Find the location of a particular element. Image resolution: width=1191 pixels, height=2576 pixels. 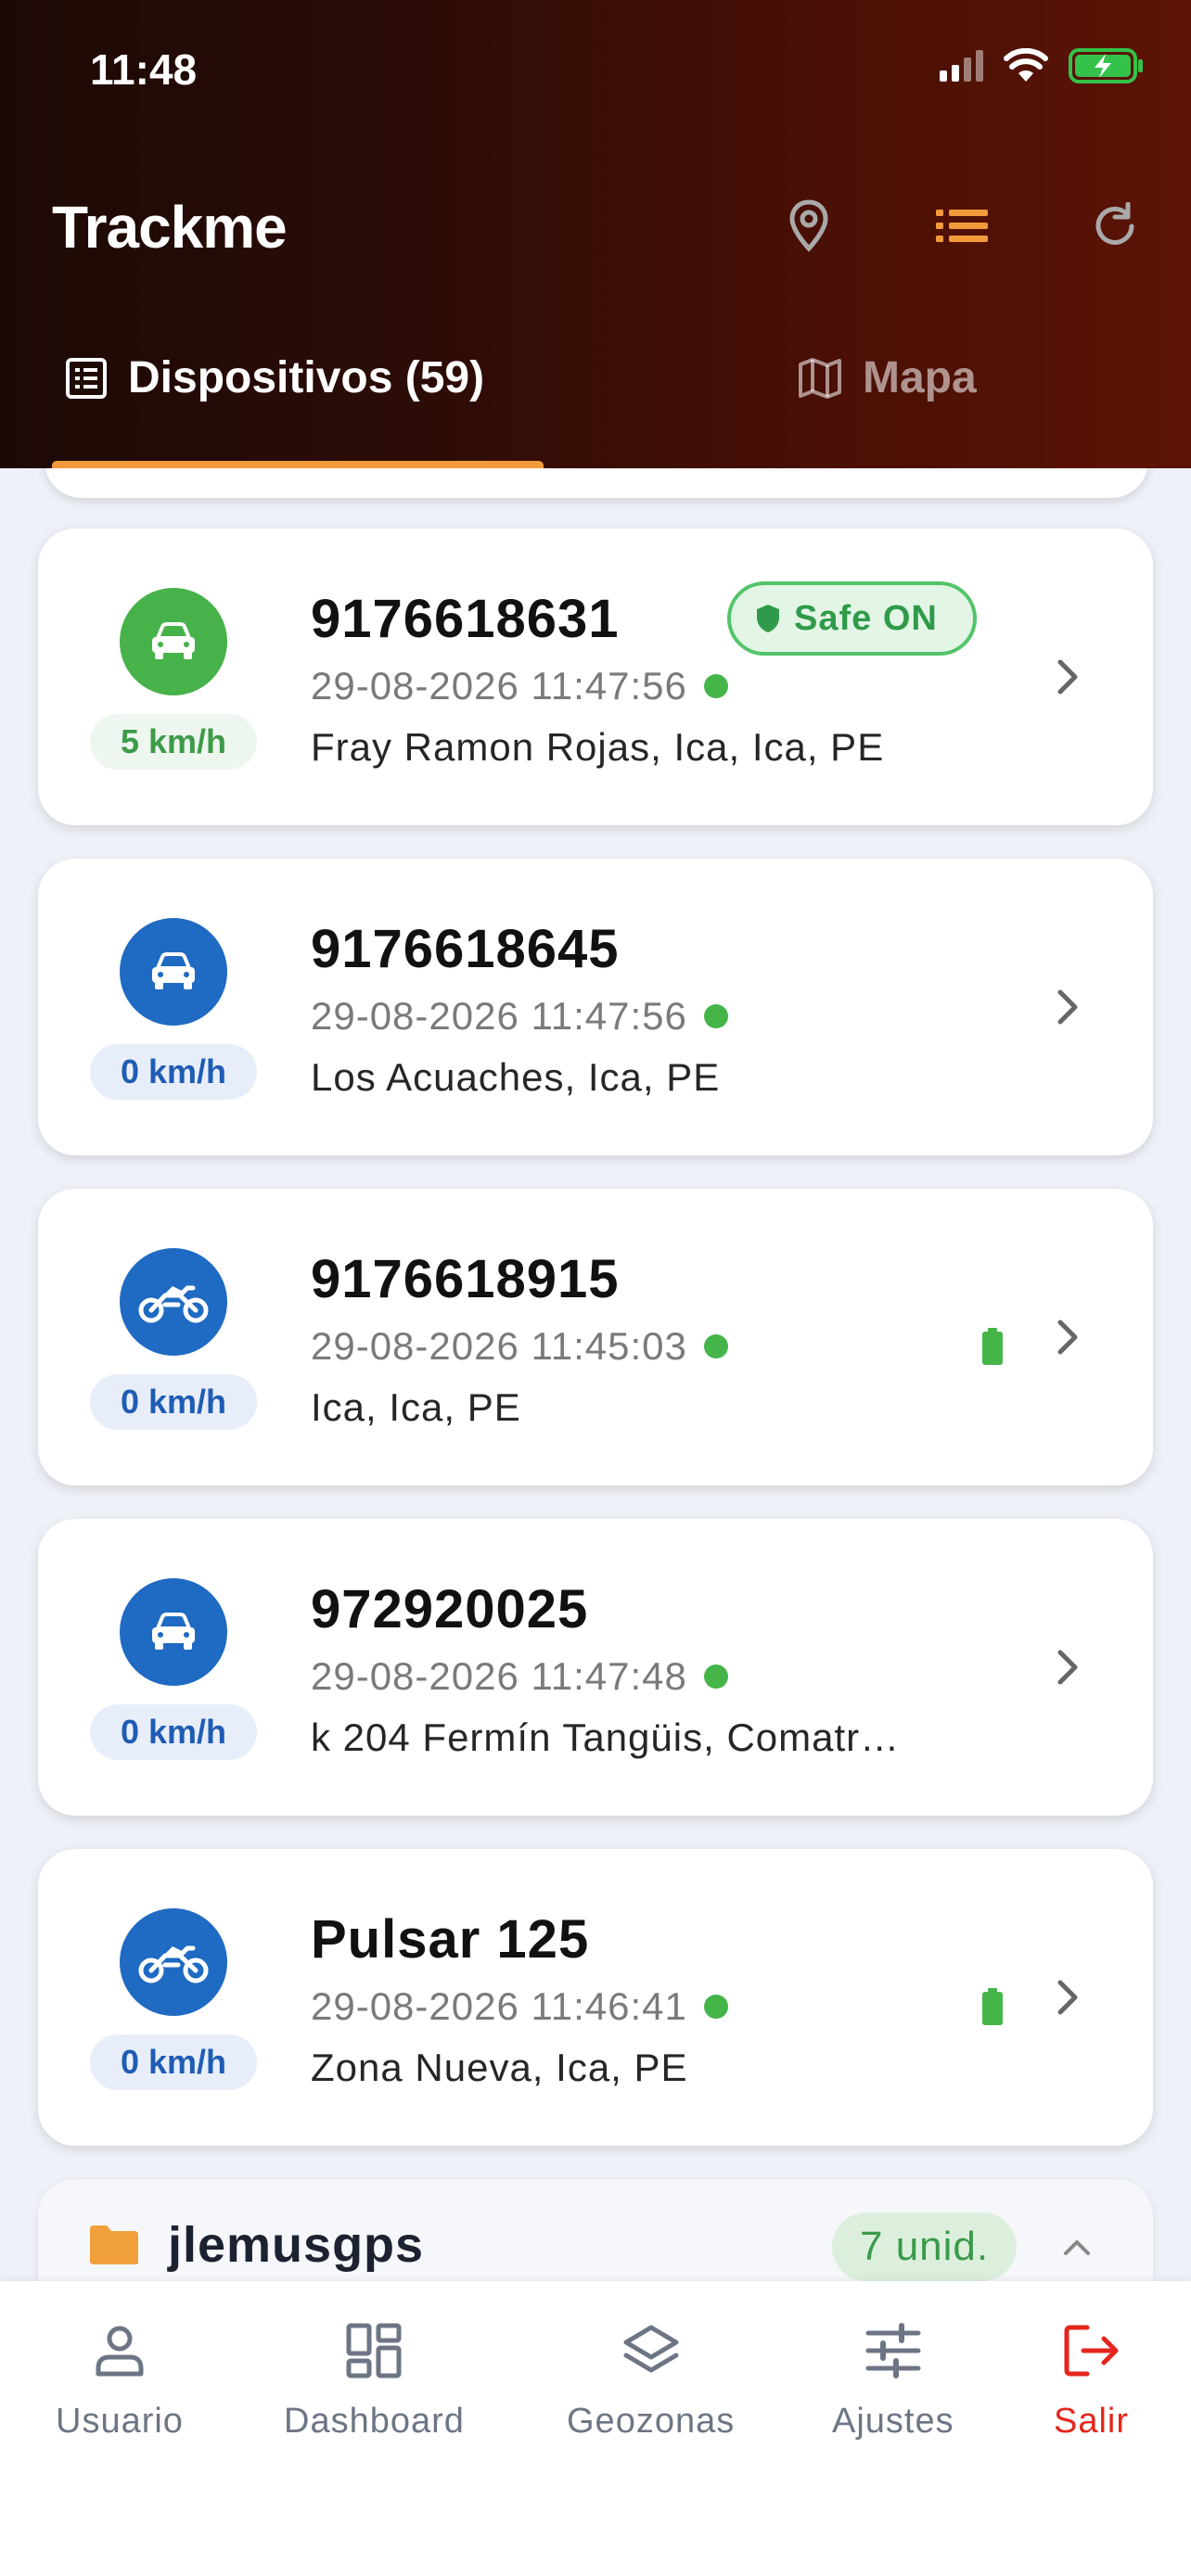

tab-dispositivos: Dispositivos (59) is located at coordinates (274, 378).